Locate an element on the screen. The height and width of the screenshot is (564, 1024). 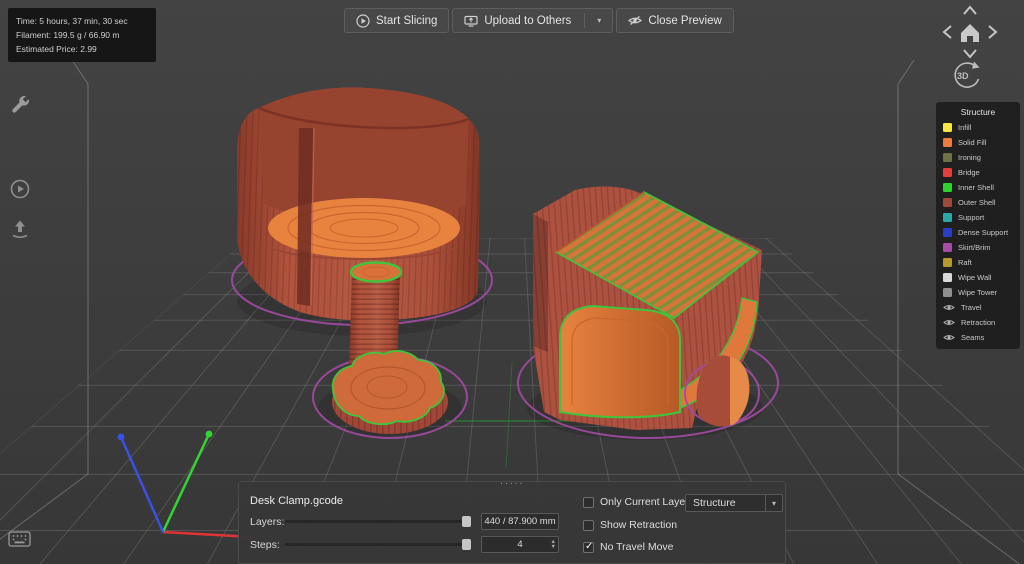
infill-color-swatch is located at coordinates (947, 127).